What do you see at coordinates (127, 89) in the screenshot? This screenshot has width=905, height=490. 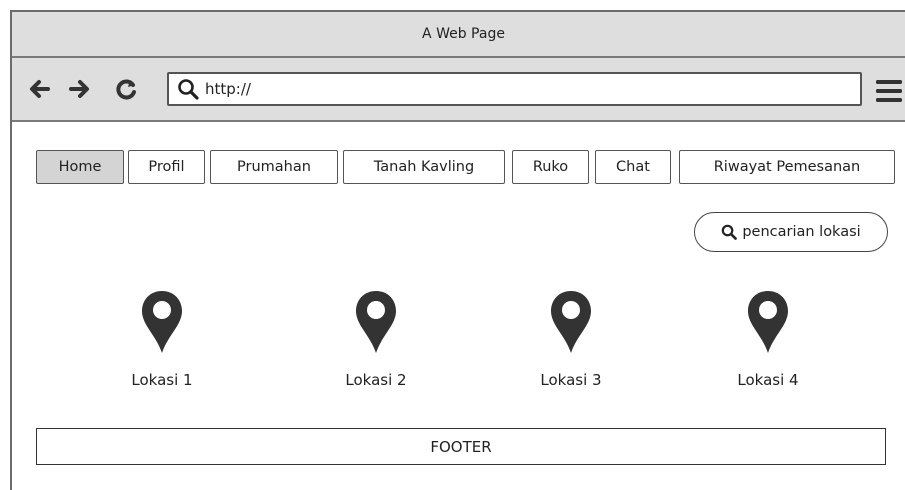 I see `reload-icon` at bounding box center [127, 89].